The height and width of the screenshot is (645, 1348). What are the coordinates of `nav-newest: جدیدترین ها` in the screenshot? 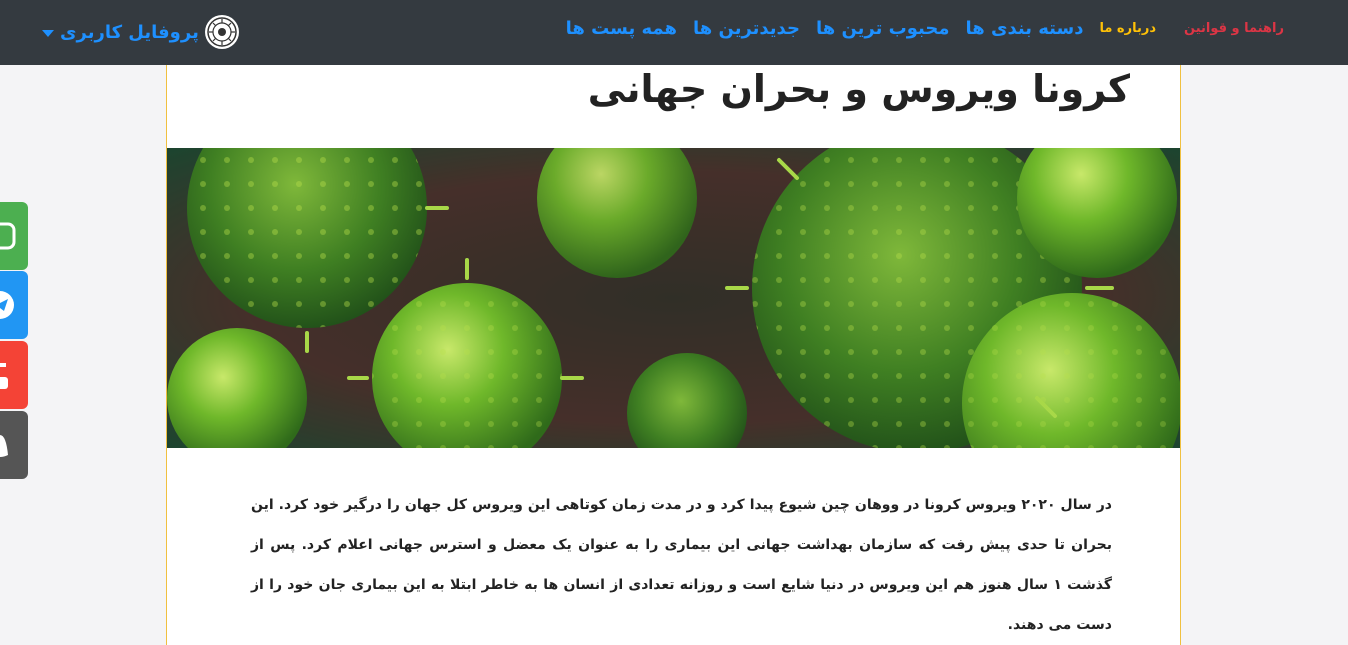 It's located at (746, 28).